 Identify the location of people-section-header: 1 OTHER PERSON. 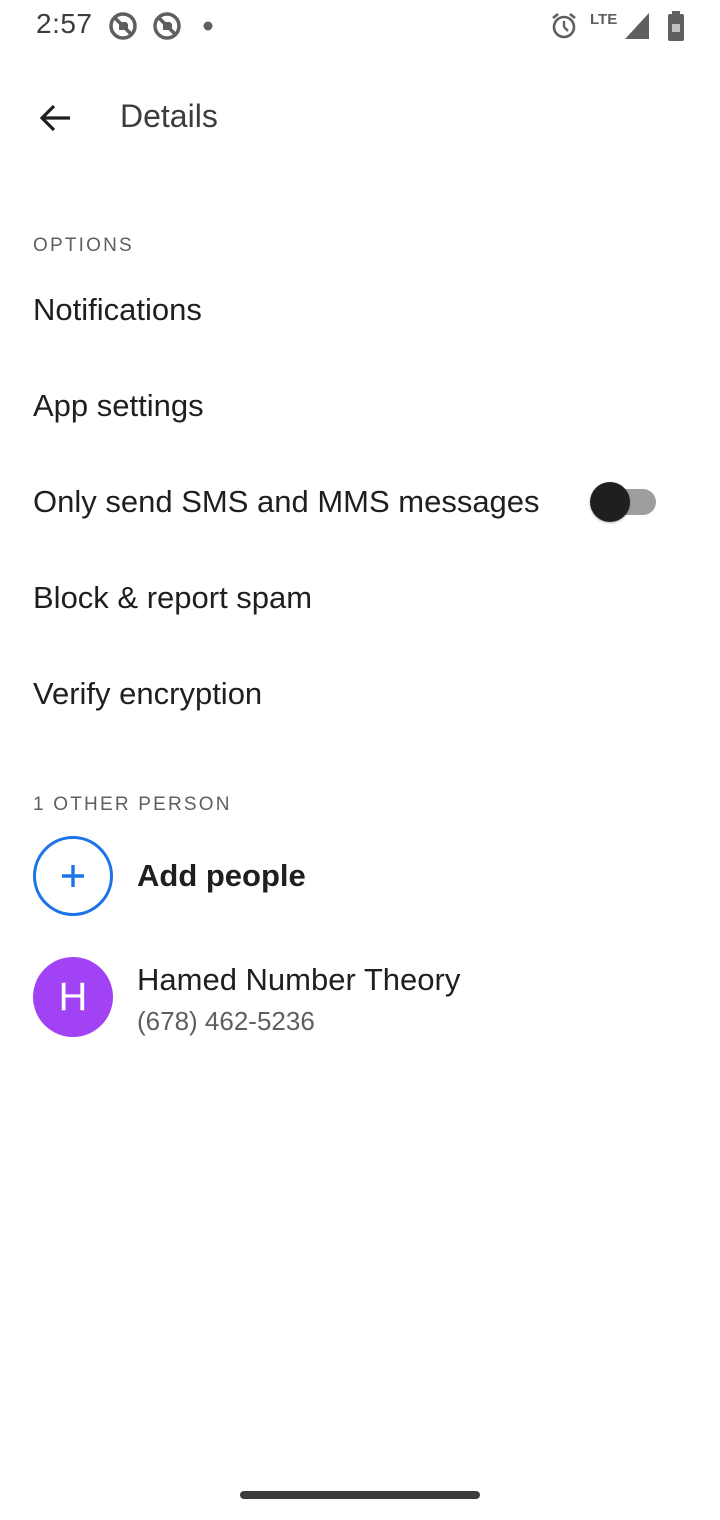
(132, 804).